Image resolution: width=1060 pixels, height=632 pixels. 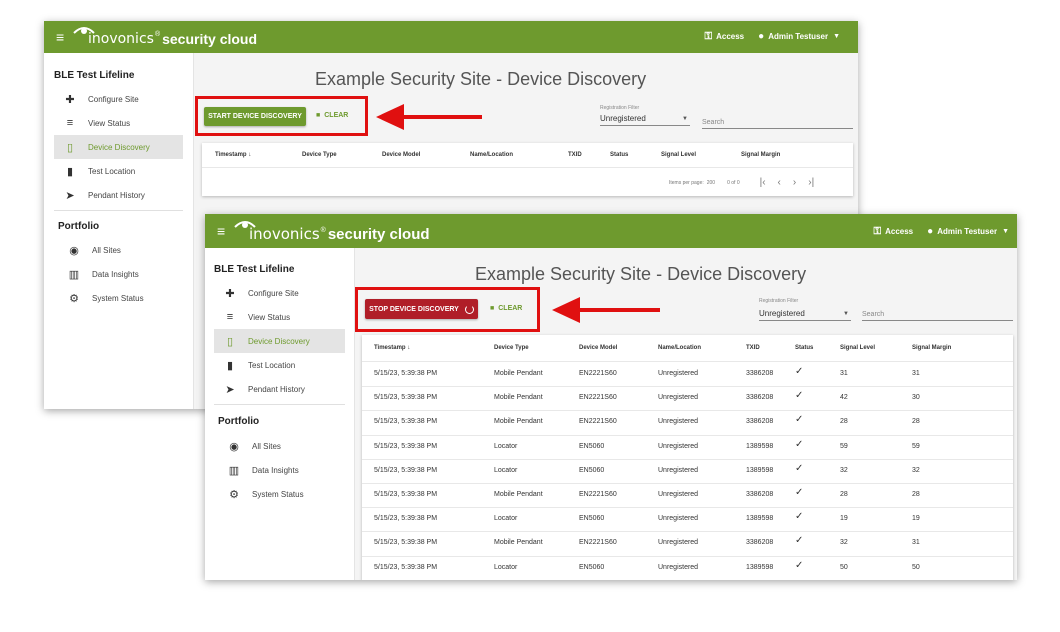 What do you see at coordinates (112, 171) in the screenshot?
I see `sidebar-item-label: Test Location` at bounding box center [112, 171].